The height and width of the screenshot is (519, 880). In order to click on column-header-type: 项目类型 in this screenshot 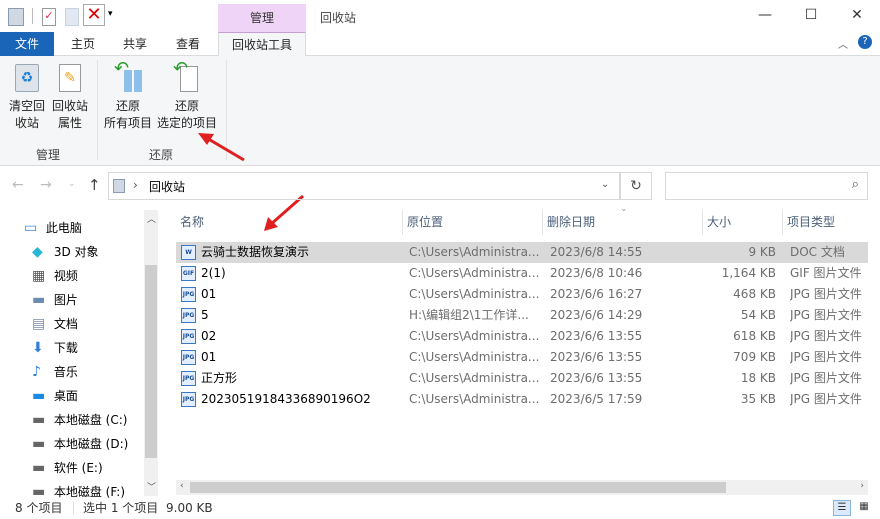, I will do `click(825, 222)`.